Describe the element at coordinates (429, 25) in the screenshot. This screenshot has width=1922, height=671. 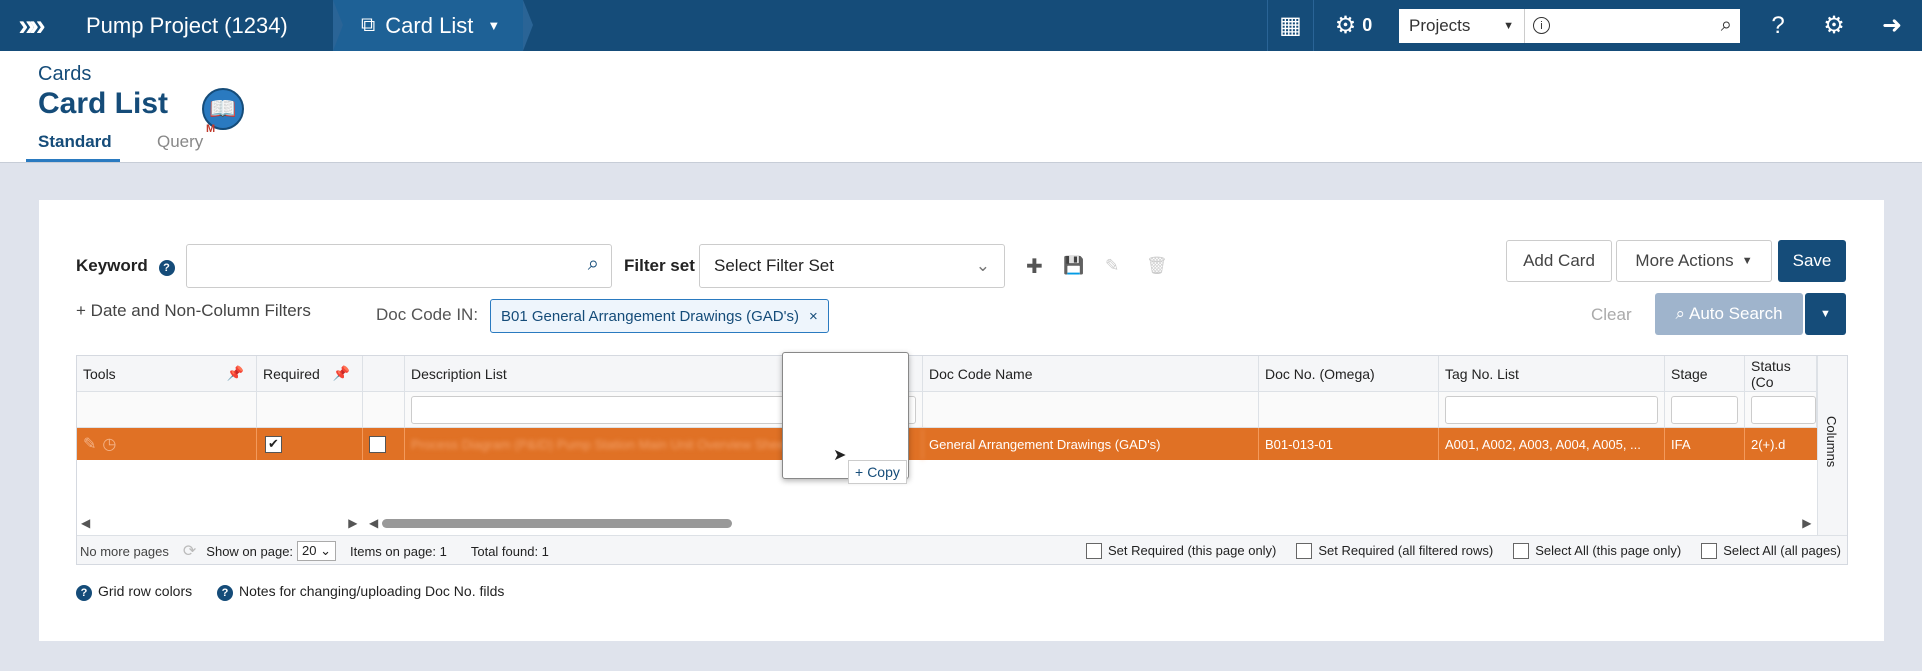
I see `breadcrumb-page-label: Card List` at that location.